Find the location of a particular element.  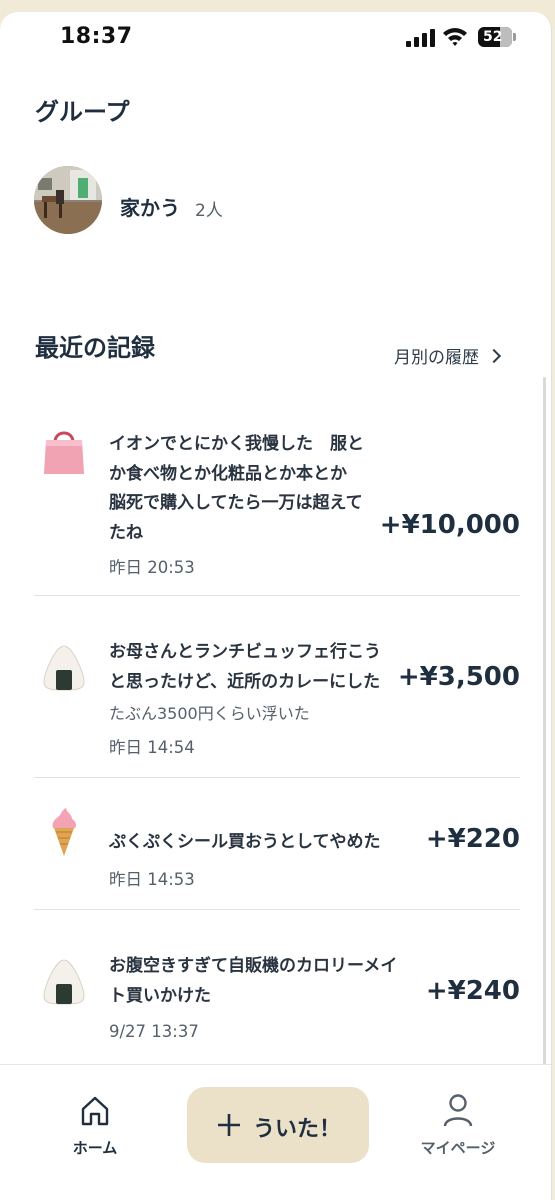

cellular-signal-icon is located at coordinates (420, 38).